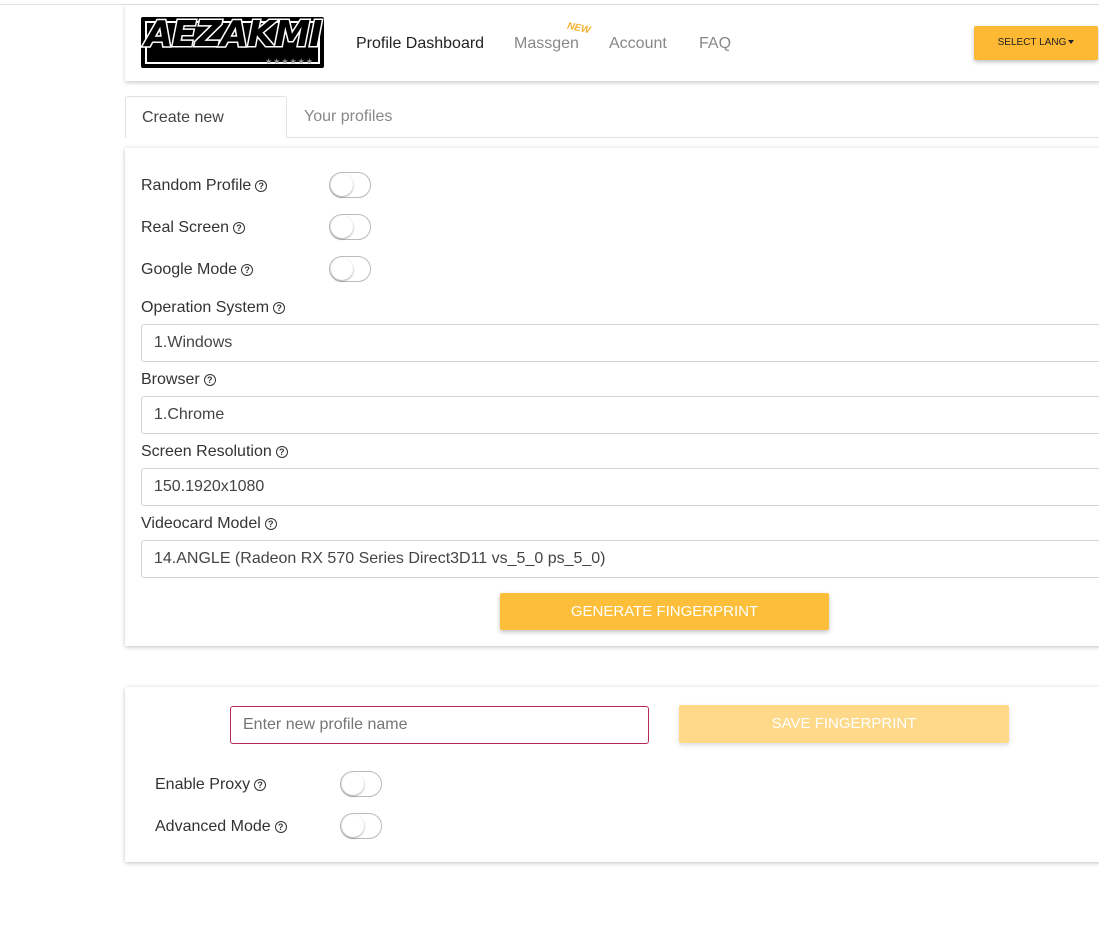 Image resolution: width=1099 pixels, height=935 pixels. Describe the element at coordinates (715, 44) in the screenshot. I see `nav-link-faq: FAQ` at that location.